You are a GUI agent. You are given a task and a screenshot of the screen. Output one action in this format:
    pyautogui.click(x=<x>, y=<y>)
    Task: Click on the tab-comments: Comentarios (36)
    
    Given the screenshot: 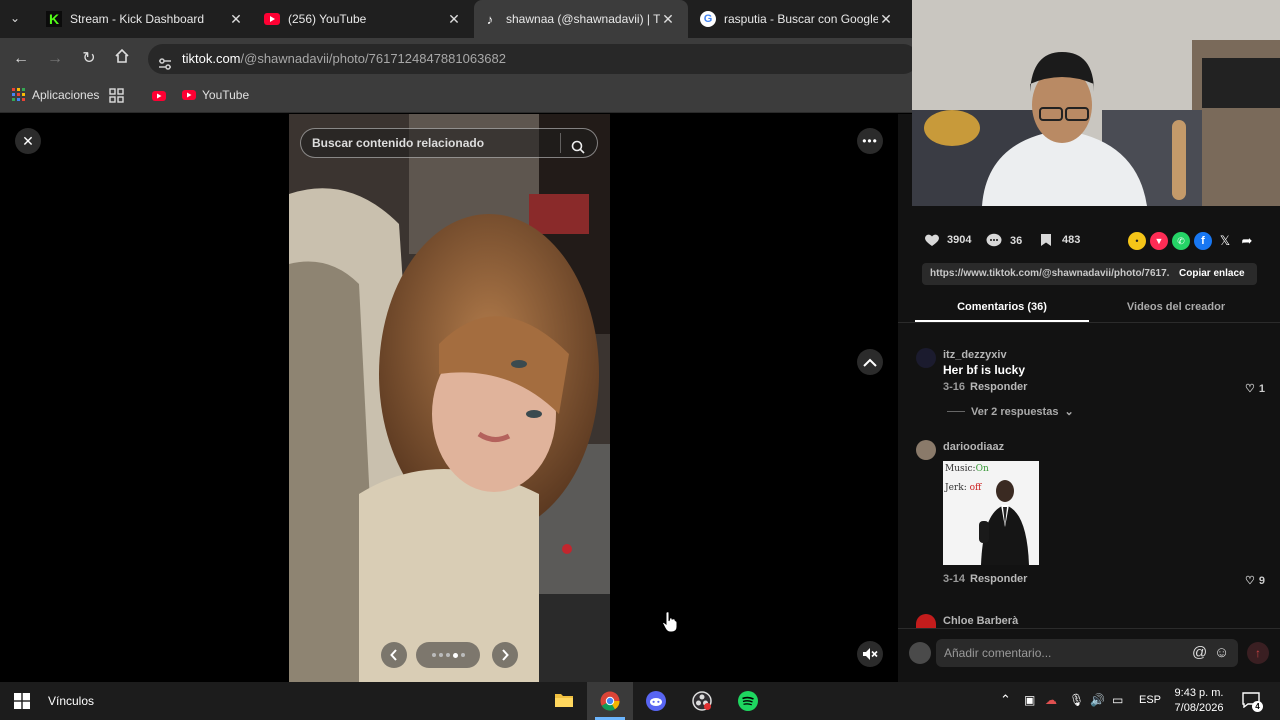 What is the action you would take?
    pyautogui.click(x=1002, y=307)
    